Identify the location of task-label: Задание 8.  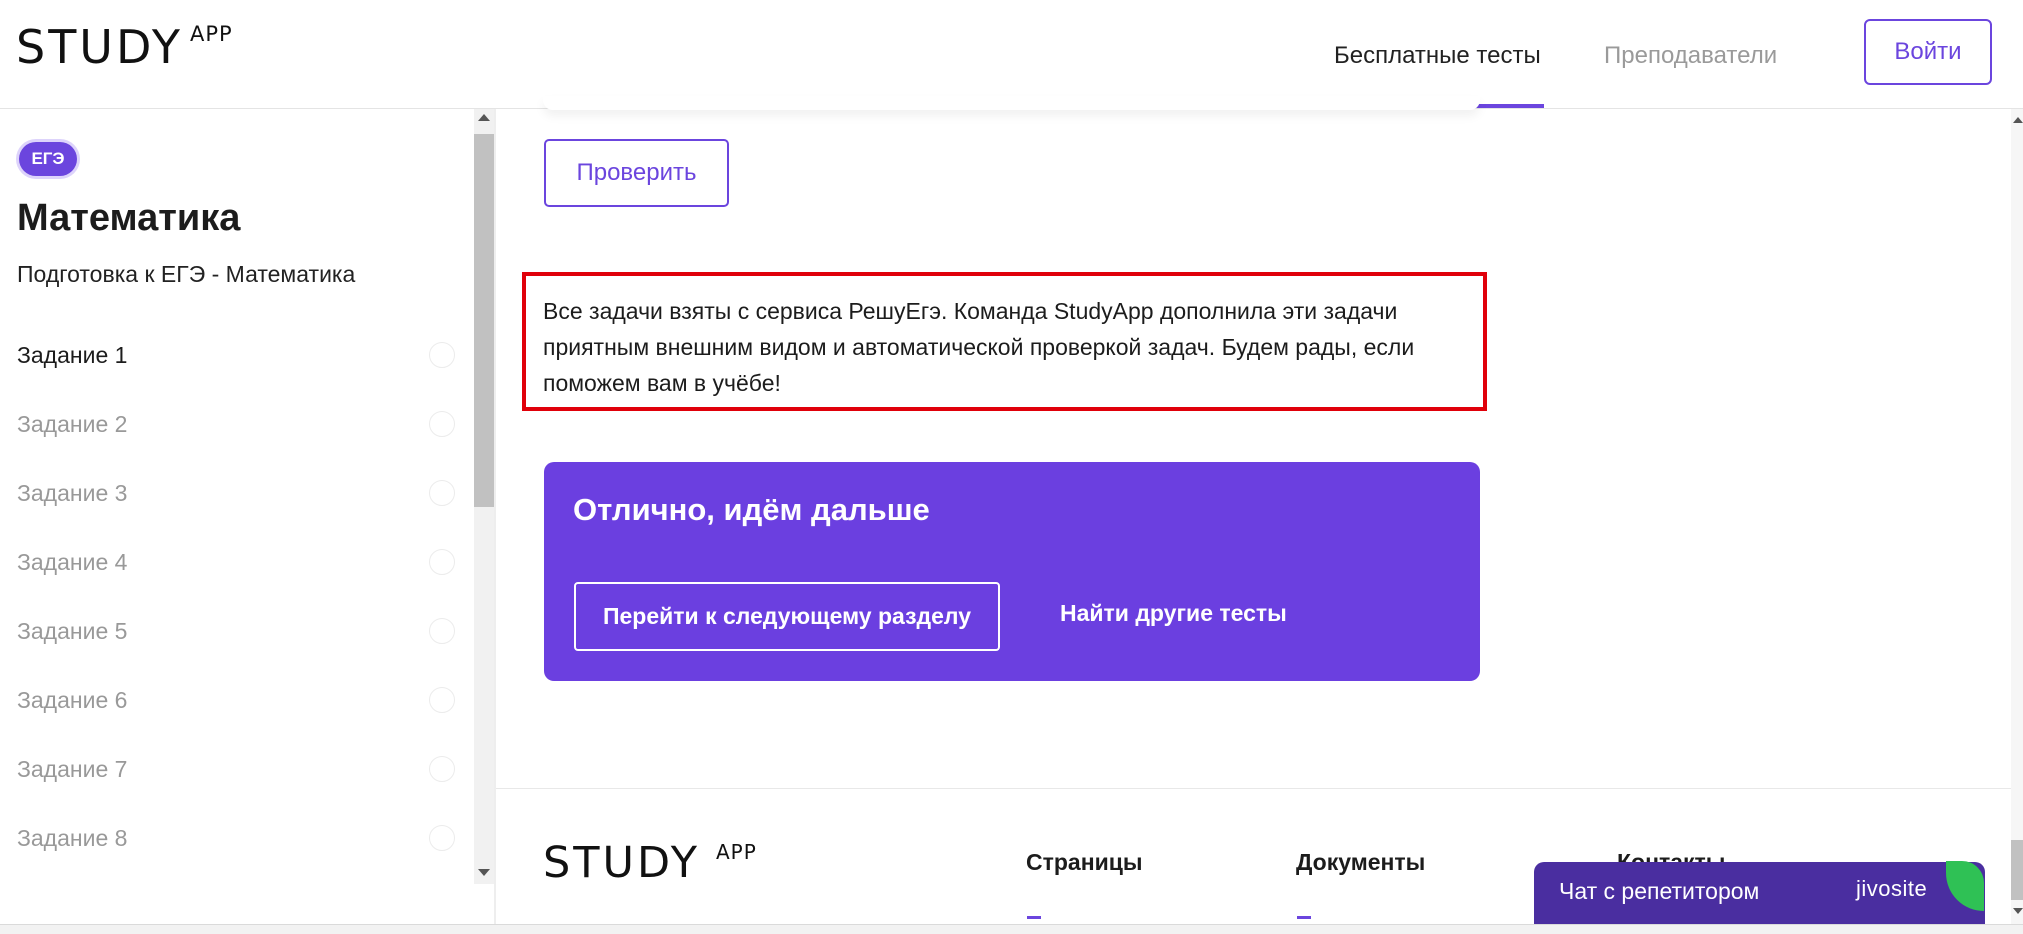
(72, 837).